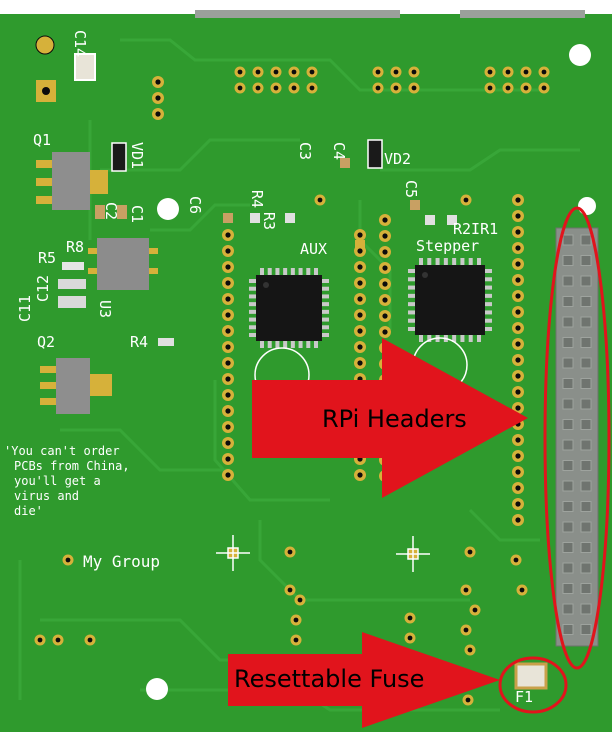 The height and width of the screenshot is (736, 612). What do you see at coordinates (75, 247) in the screenshot?
I see `silk-r8: R8` at bounding box center [75, 247].